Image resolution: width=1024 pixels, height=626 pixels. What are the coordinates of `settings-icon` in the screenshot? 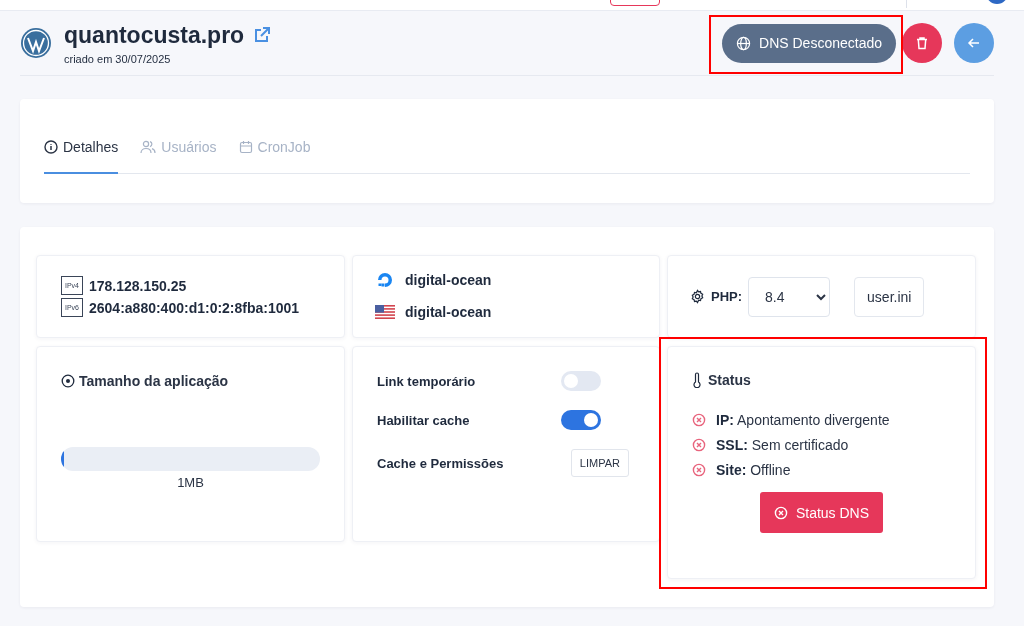 It's located at (697, 296).